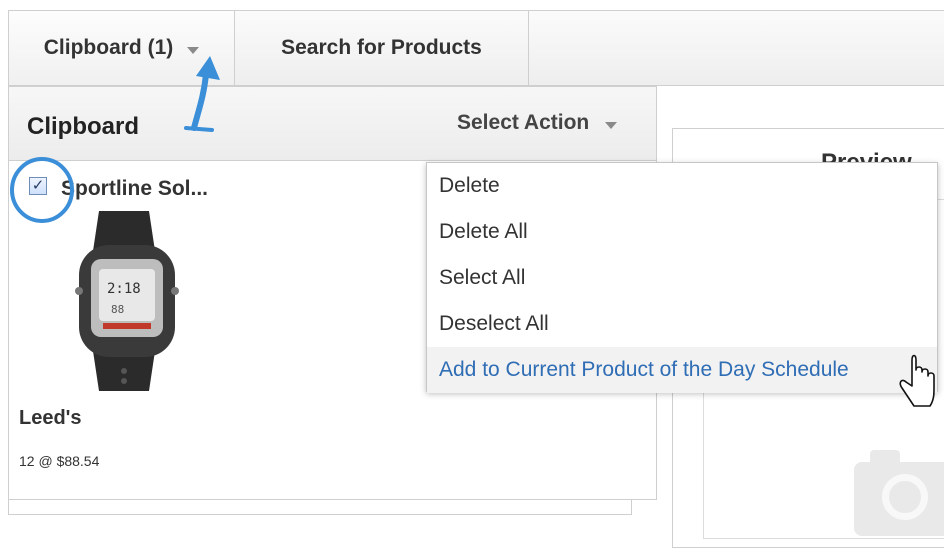  Describe the element at coordinates (117, 309) in the screenshot. I see `svg-text: 88` at that location.